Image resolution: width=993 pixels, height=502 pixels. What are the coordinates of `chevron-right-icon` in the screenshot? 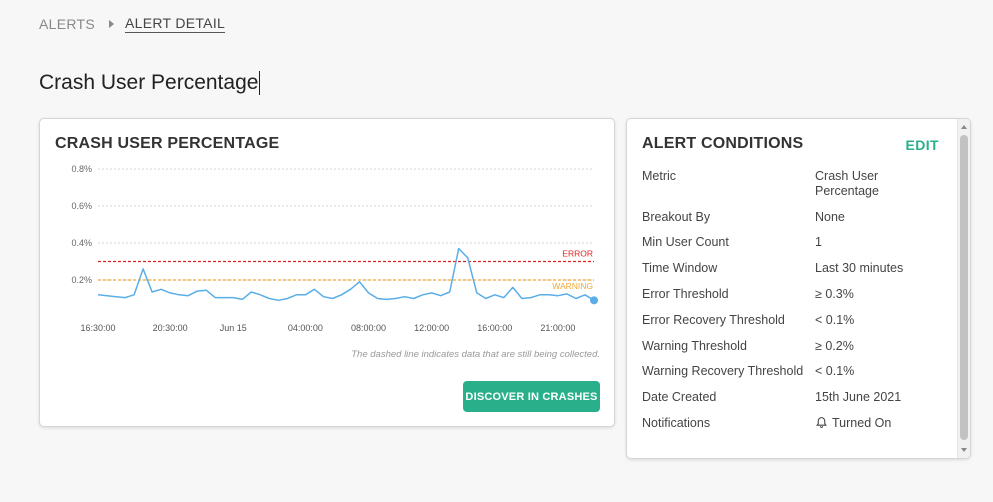 It's located at (112, 24).